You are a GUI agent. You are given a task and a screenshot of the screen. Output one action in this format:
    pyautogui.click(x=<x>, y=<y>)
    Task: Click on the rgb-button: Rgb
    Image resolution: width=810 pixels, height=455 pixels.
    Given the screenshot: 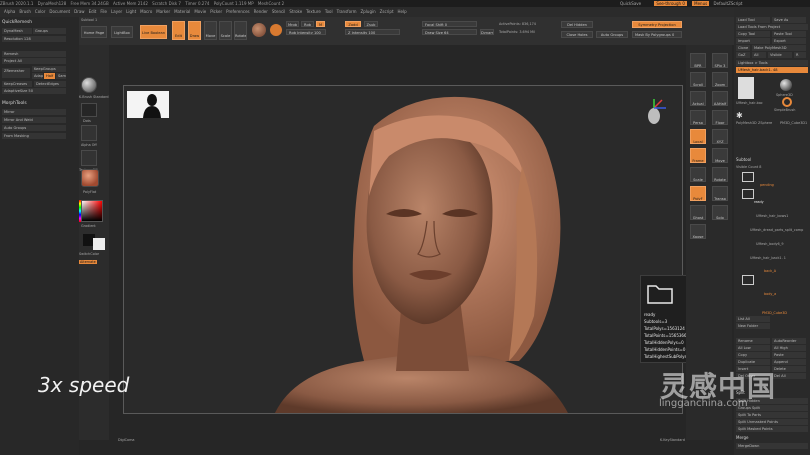 What is the action you would take?
    pyautogui.click(x=307, y=24)
    